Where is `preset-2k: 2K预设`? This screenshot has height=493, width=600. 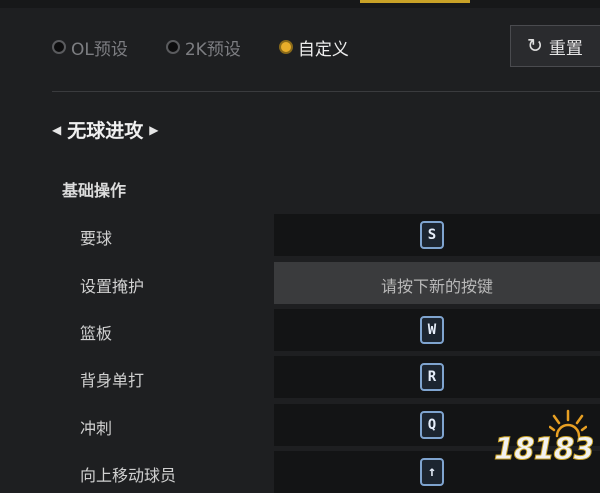 preset-2k: 2K预设 is located at coordinates (203, 47).